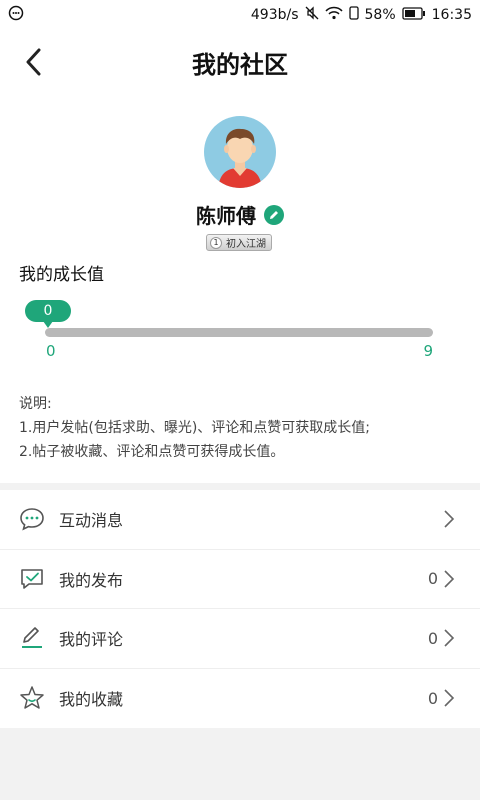 Image resolution: width=480 pixels, height=800 pixels. What do you see at coordinates (274, 15) in the screenshot?
I see `network-speed: 493b/s` at bounding box center [274, 15].